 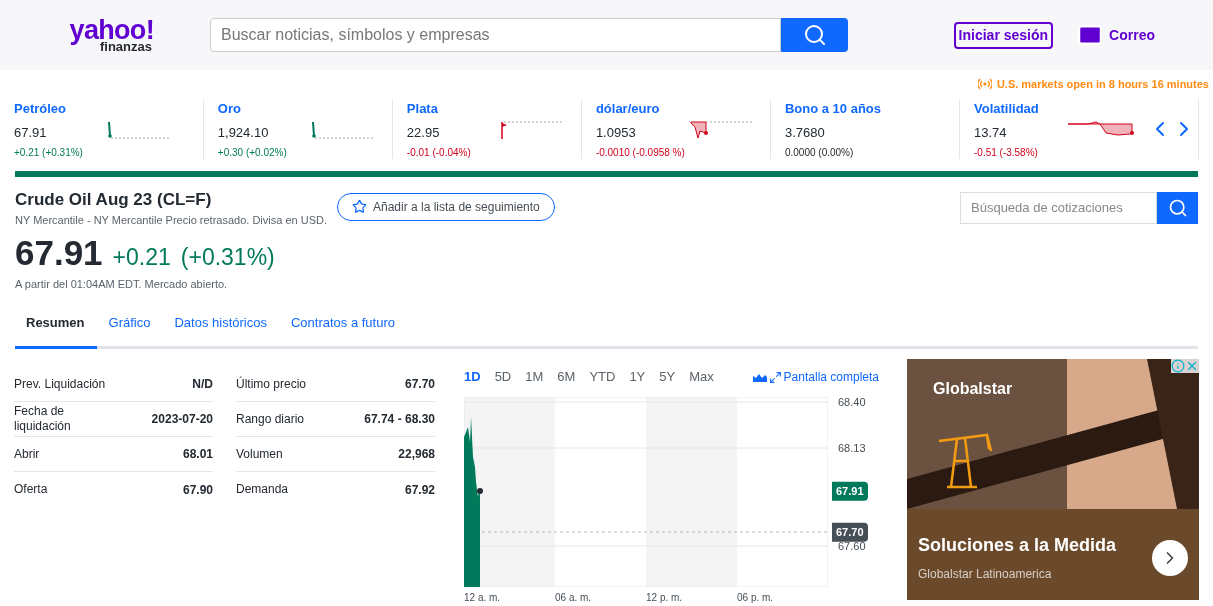 What do you see at coordinates (122, 284) in the screenshot?
I see `quote-timestamp: A partir del 01:04AM EDT. Mercado abierto.` at bounding box center [122, 284].